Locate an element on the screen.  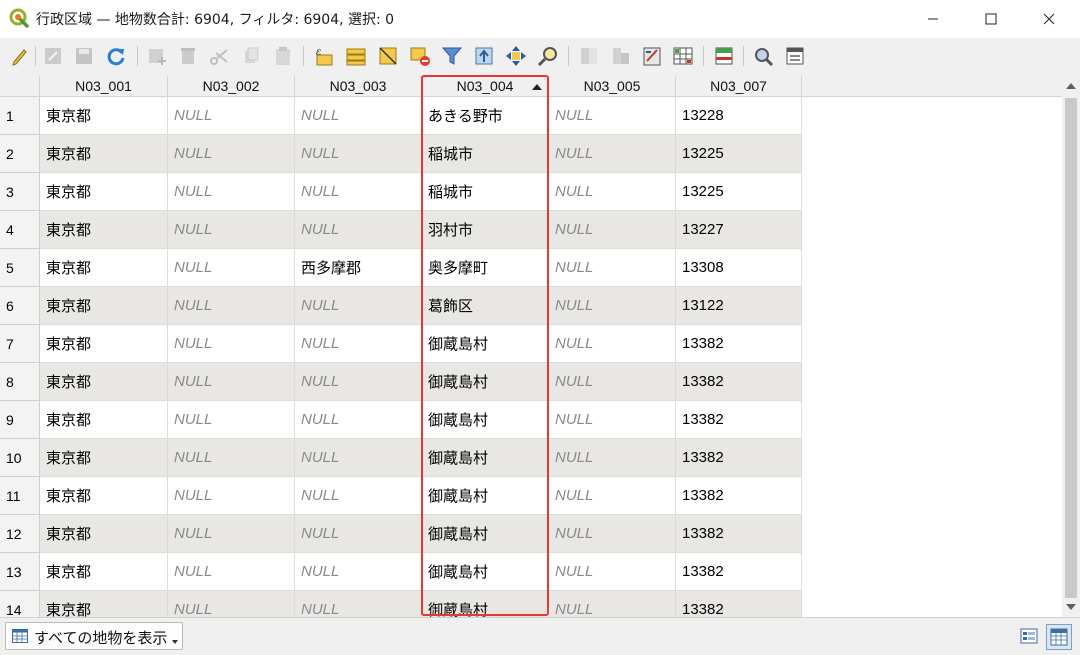
pan-to-selection-icon is located at coordinates (516, 56).